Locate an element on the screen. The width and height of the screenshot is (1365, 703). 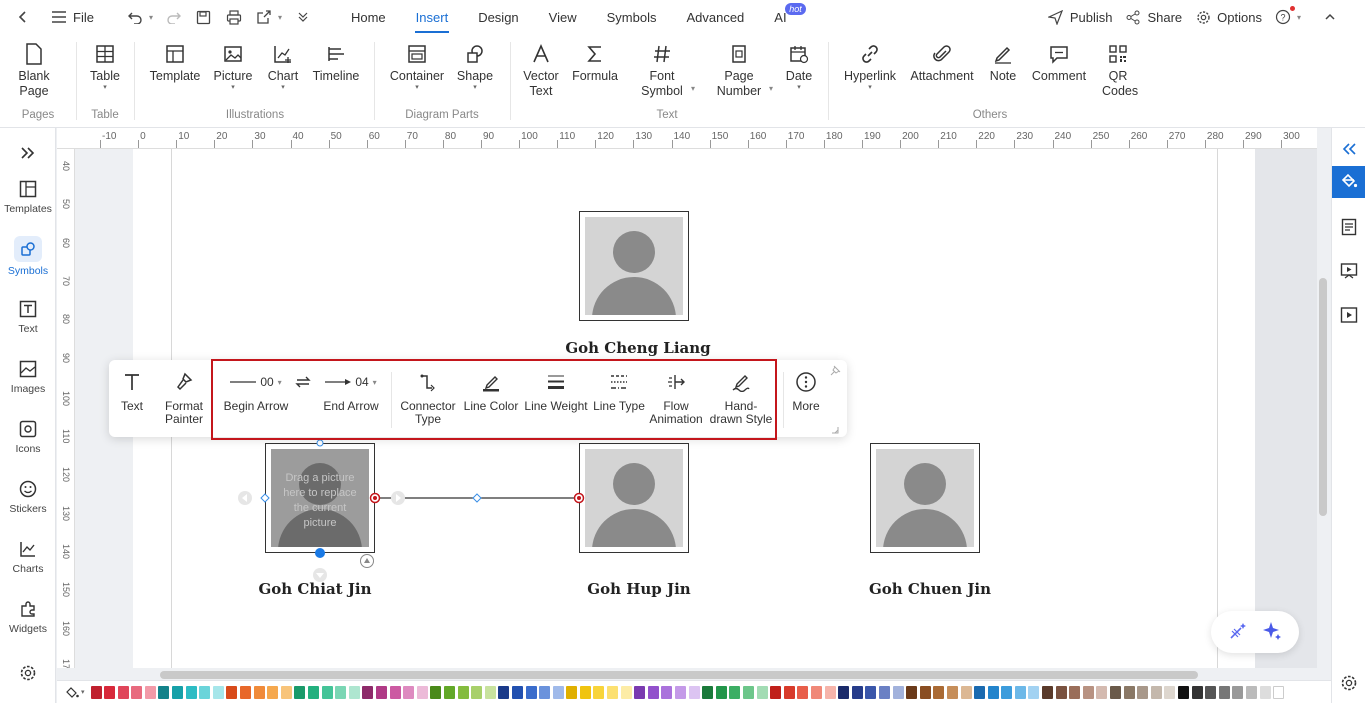
format-painter-button: Format Painter is located at coordinates (184, 398).